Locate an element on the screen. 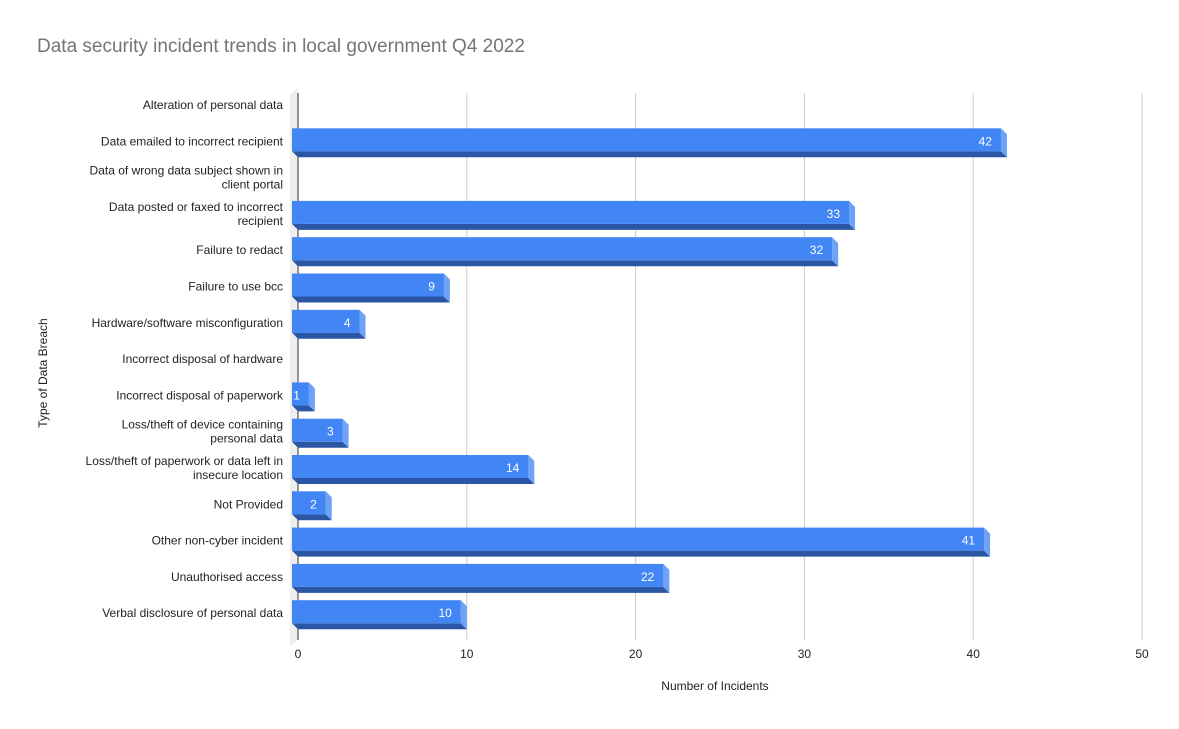 The width and height of the screenshot is (1179, 729). bar-group: 32 is located at coordinates (565, 252).